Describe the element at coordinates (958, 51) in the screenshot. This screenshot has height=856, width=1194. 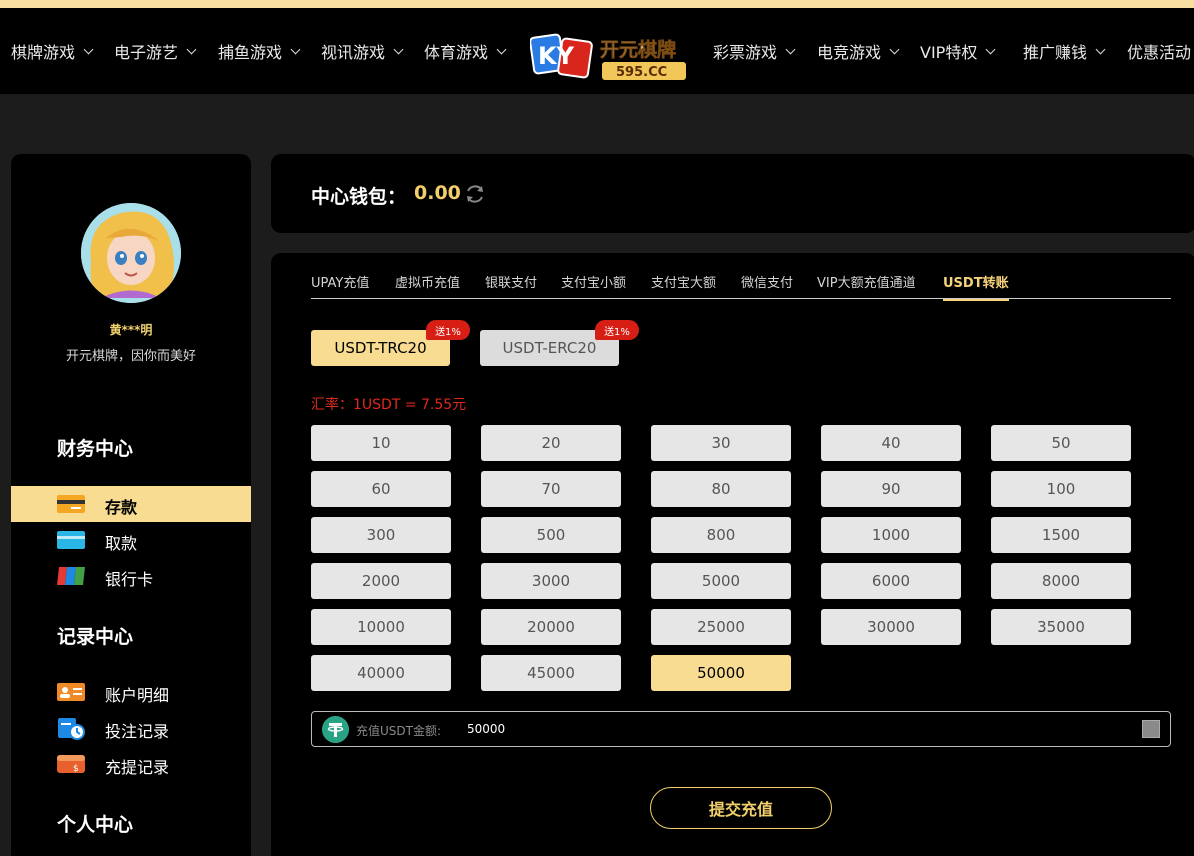
I see `nav-item-vip: VIP特权` at that location.